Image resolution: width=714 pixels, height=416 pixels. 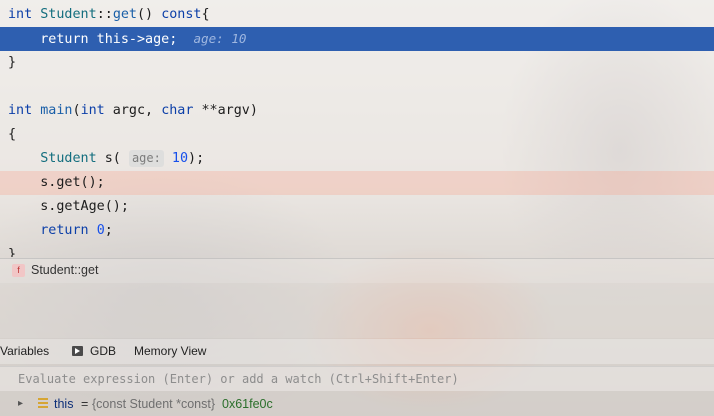 What do you see at coordinates (357, 159) in the screenshot?
I see `code-line-7: Student s( age: 10);` at bounding box center [357, 159].